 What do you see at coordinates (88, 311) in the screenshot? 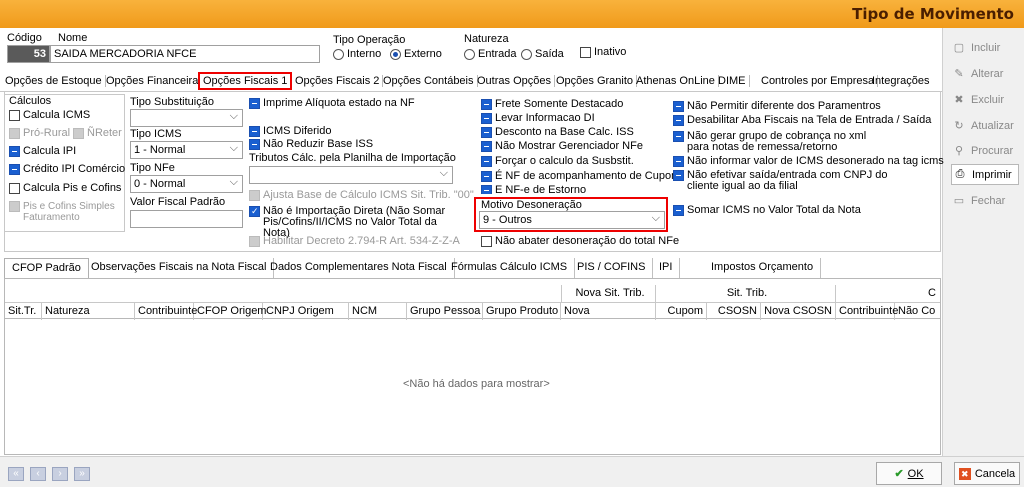
I see `col-natureza: Natureza` at bounding box center [88, 311].